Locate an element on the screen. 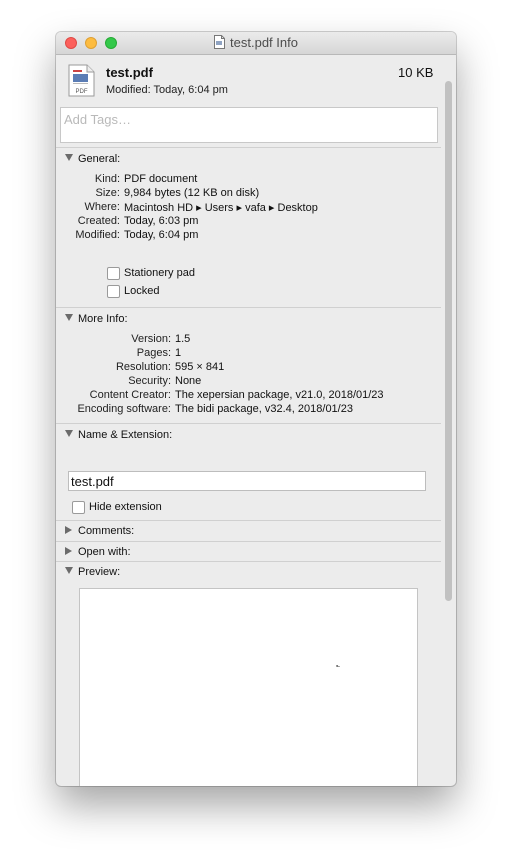 The image size is (512, 867). pdf-badge-text: PDF is located at coordinates (82, 92).